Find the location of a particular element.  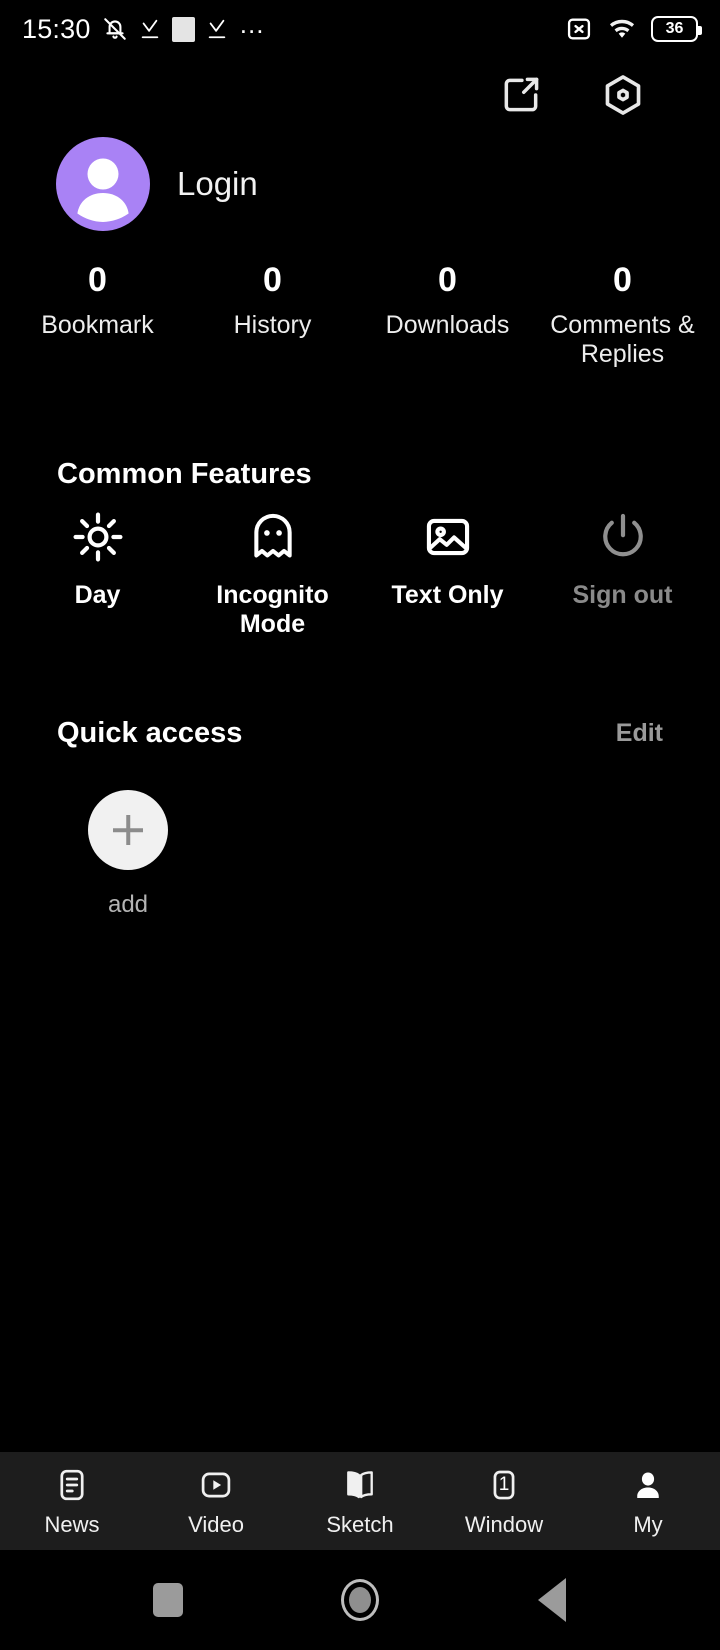

feature-label: Day is located at coordinates (97, 595).